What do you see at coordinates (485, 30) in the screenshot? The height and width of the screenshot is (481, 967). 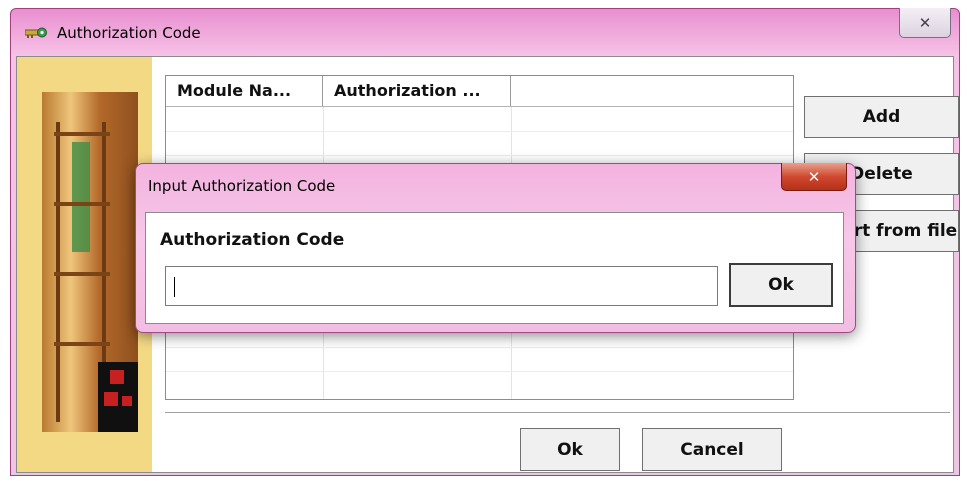 I see `window-titlebar: Authorization Code ✕` at bounding box center [485, 30].